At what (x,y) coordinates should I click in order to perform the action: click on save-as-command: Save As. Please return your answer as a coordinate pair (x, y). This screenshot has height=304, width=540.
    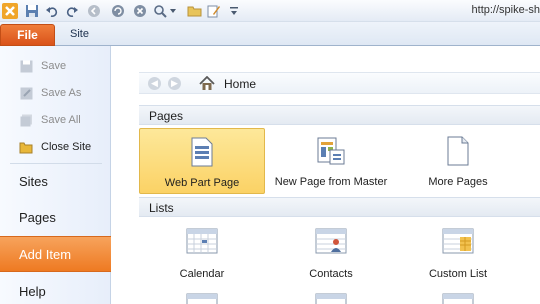
    Looking at the image, I should click on (55, 93).